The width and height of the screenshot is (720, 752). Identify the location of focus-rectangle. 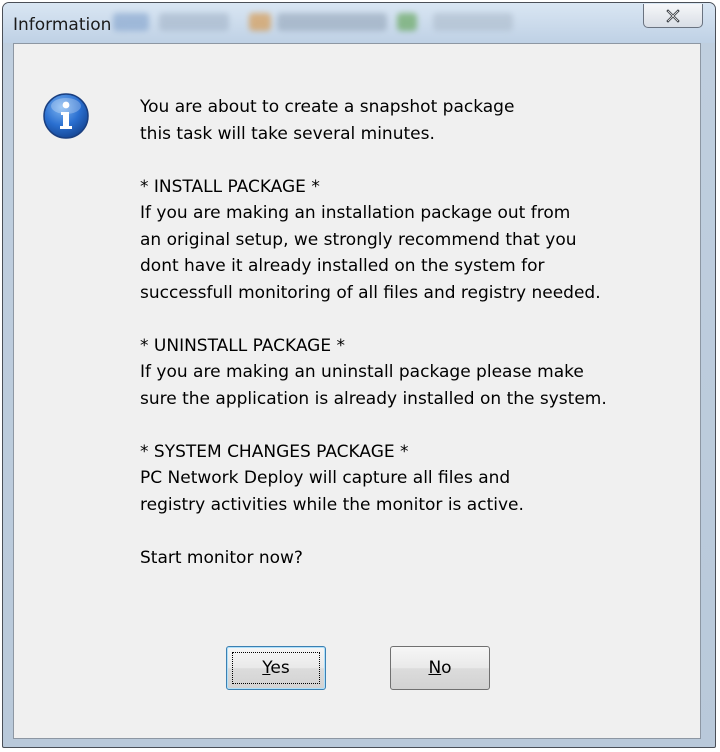
(276, 668).